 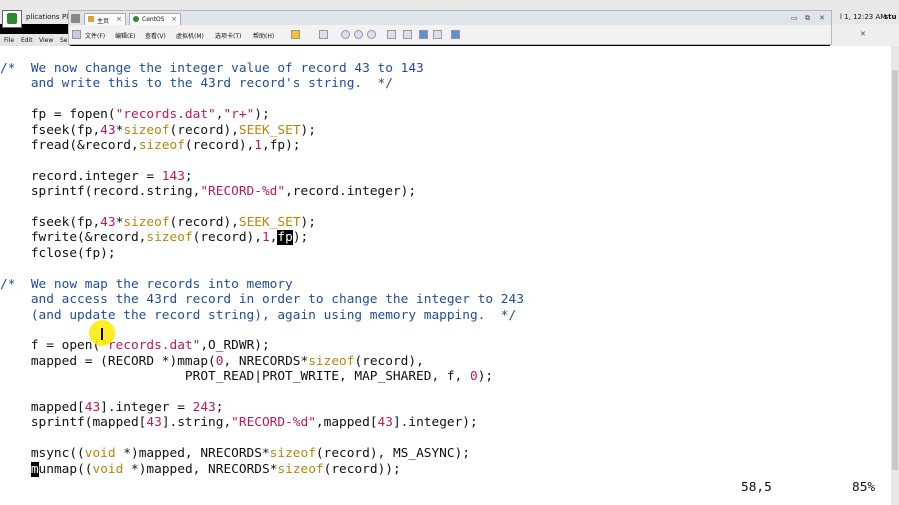 What do you see at coordinates (35, 40) in the screenshot?
I see `terminal-menubar: File Edit View Se` at bounding box center [35, 40].